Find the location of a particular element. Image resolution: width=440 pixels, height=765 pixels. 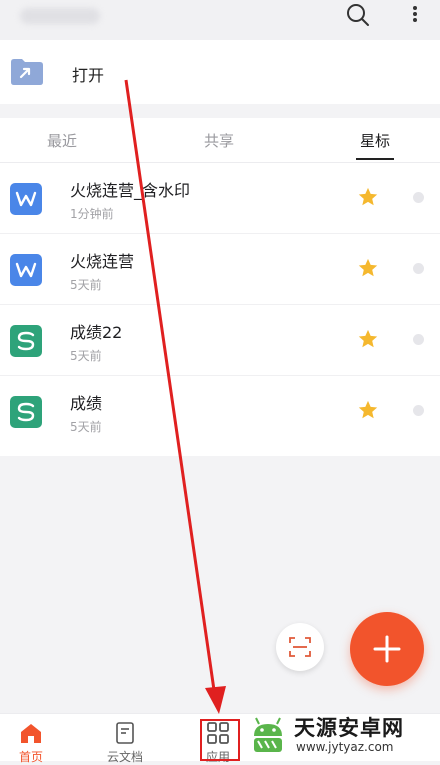

nav-home: 首页 is located at coordinates (38, 739).